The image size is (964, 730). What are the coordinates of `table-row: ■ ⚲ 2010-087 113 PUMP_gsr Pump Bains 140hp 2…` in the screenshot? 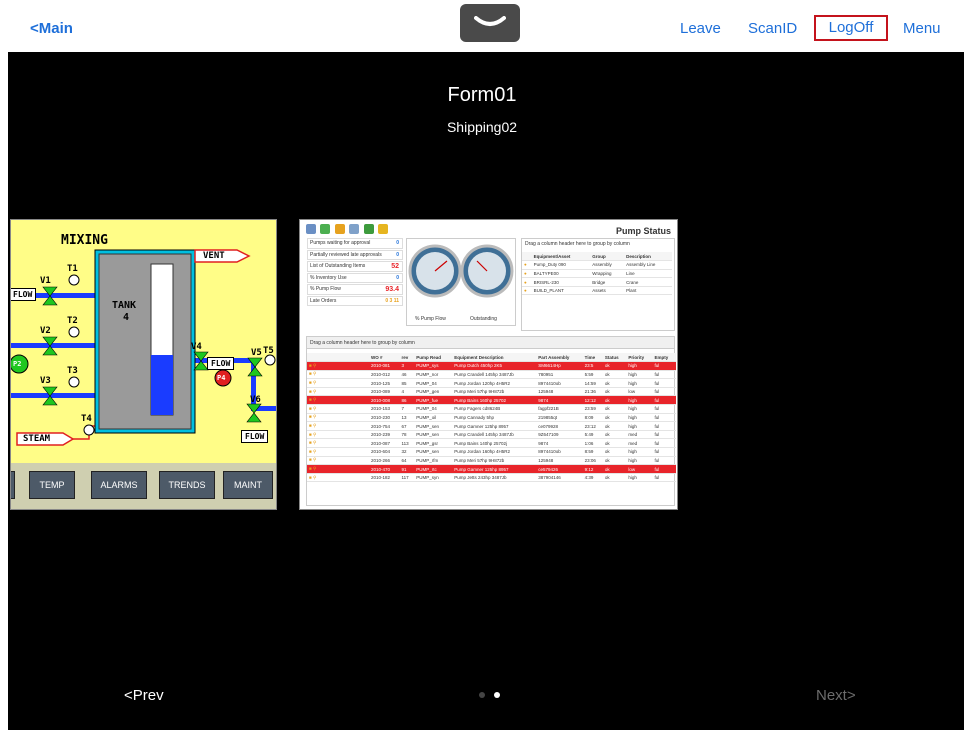 It's located at (491, 443).